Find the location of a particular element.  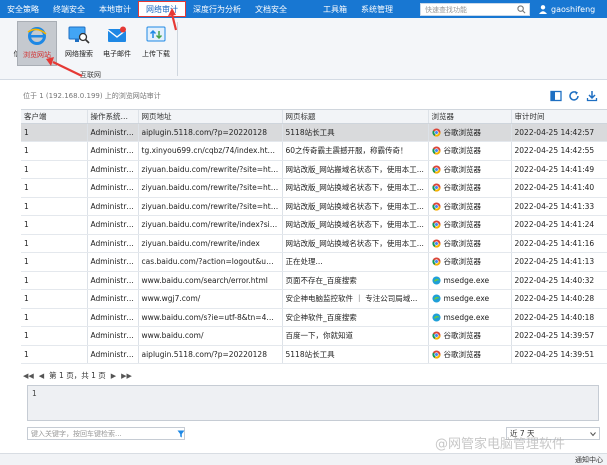

column-header-title: 网页标题 is located at coordinates (355, 117).